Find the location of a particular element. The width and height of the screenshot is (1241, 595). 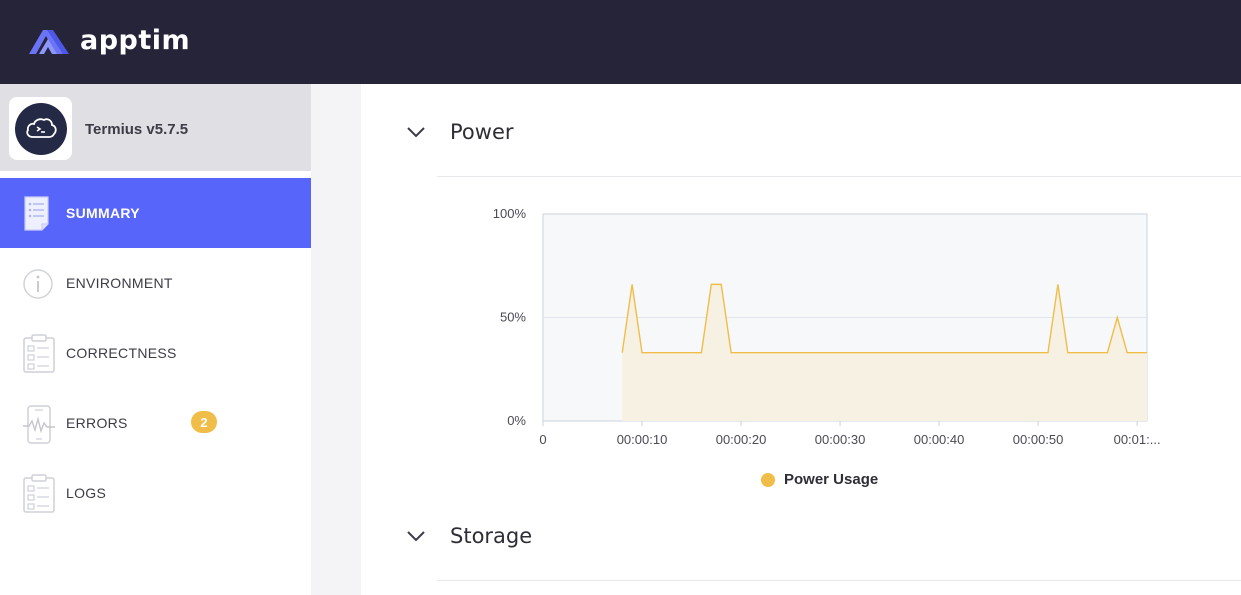

storage-section-title: Storage is located at coordinates (491, 536).